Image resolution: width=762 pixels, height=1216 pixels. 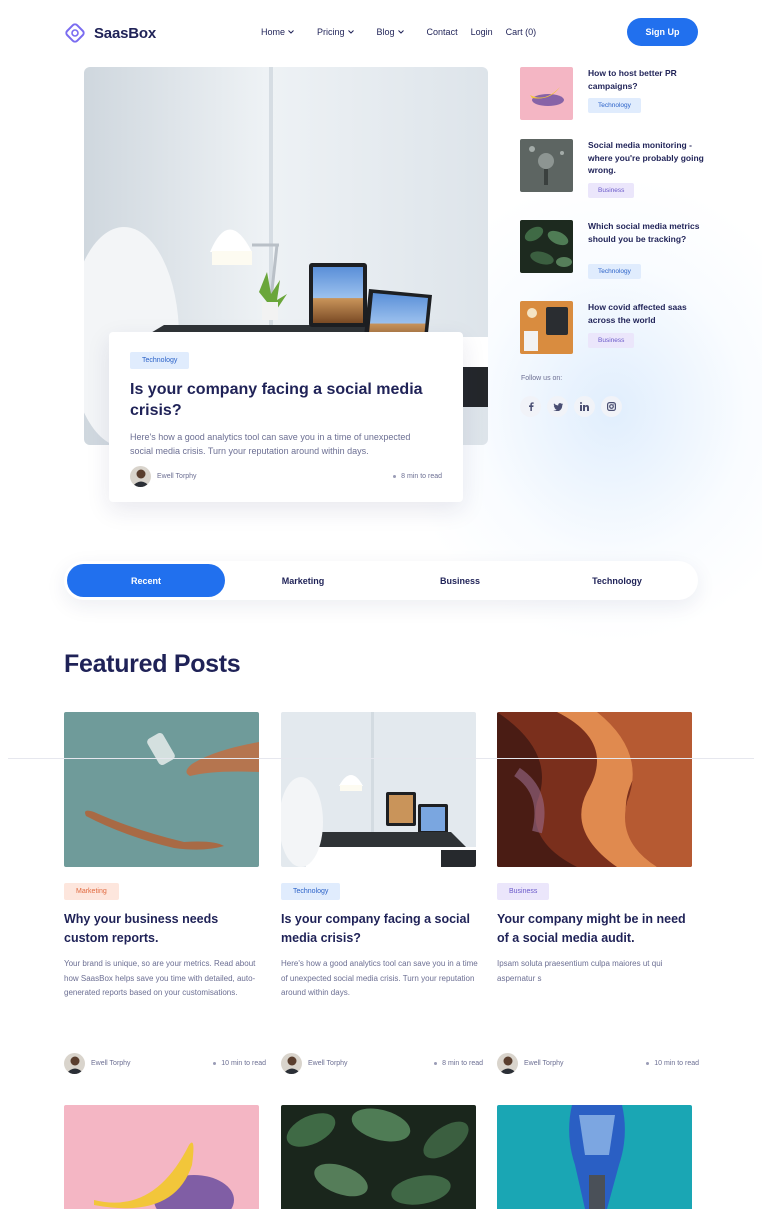 I want to click on post-title: Why your business needs custom reports., so click(x=164, y=929).